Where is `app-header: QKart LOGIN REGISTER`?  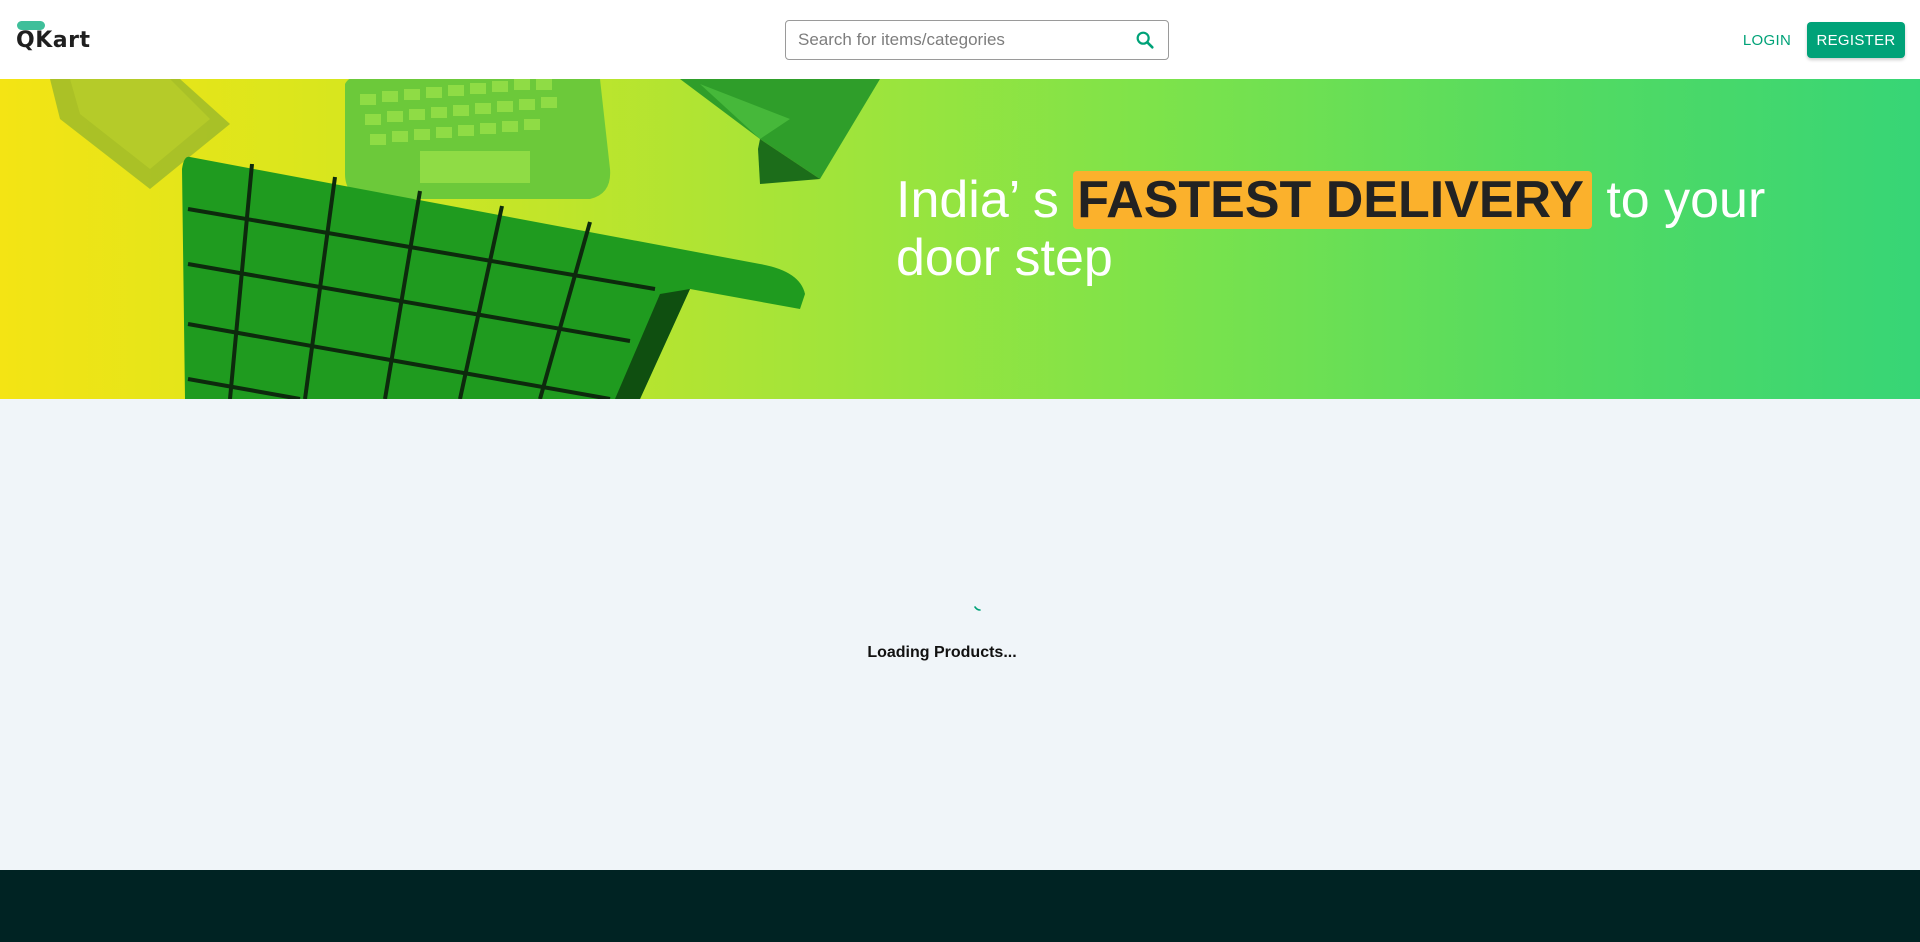 app-header: QKart LOGIN REGISTER is located at coordinates (960, 39).